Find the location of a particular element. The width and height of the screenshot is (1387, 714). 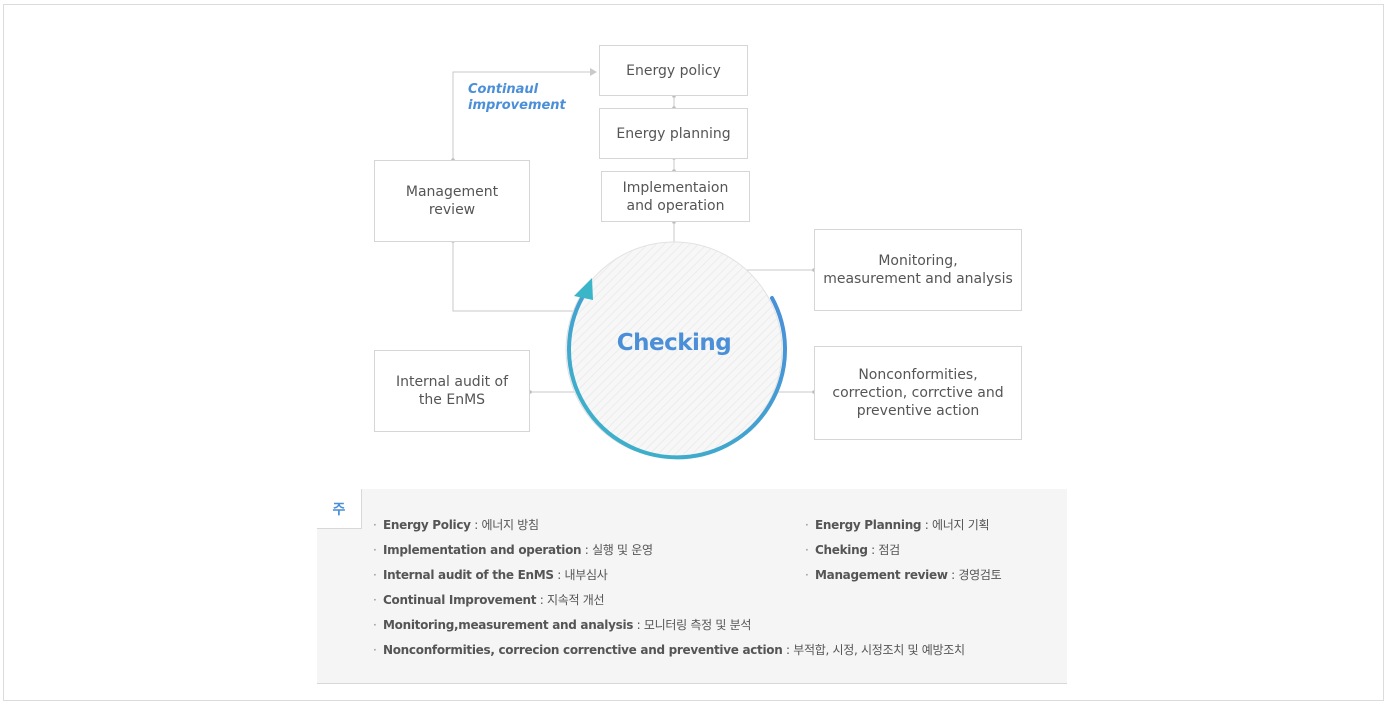

internal-audit-label: Internal audit of the EnMS is located at coordinates (452, 391).